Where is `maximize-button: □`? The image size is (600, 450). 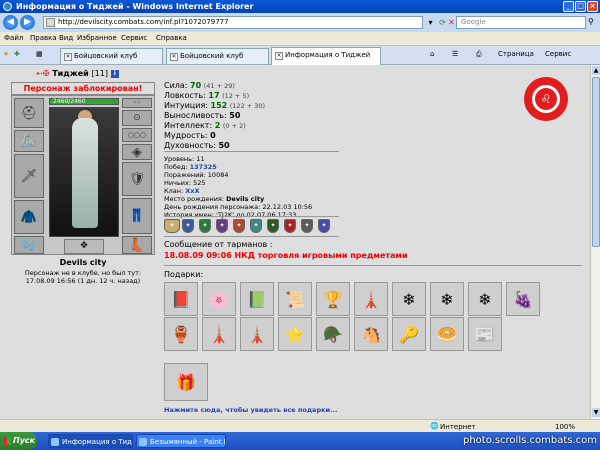
maximize-button: □ is located at coordinates (580, 6).